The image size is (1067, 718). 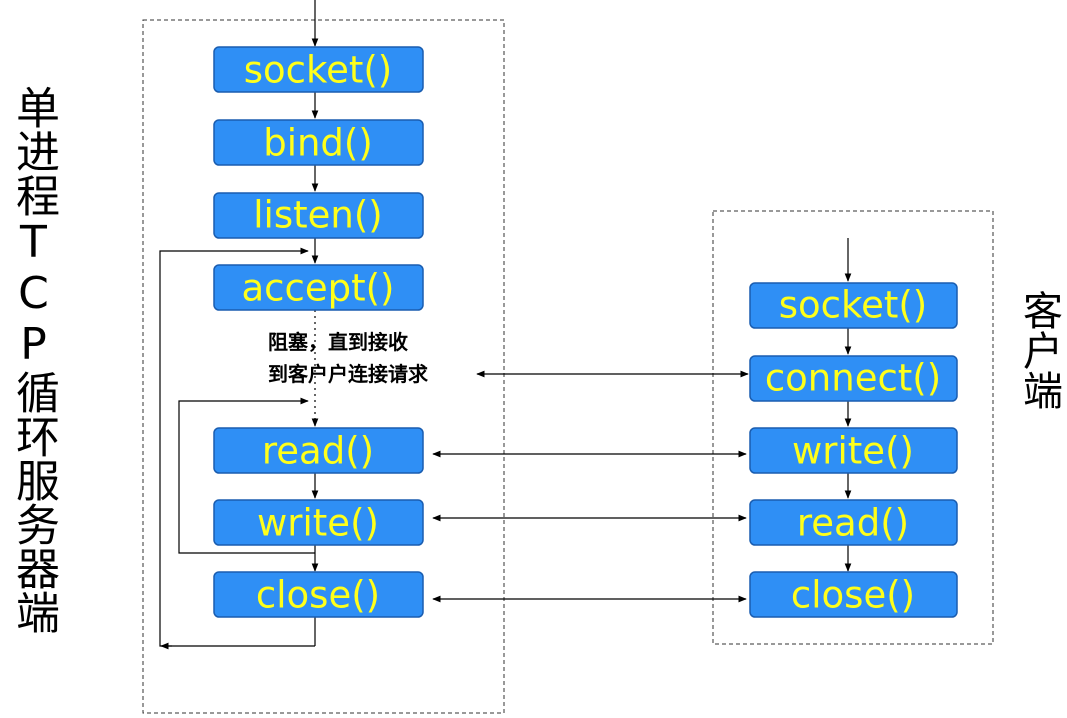 I want to click on client-close-box: close(), so click(x=853, y=594).